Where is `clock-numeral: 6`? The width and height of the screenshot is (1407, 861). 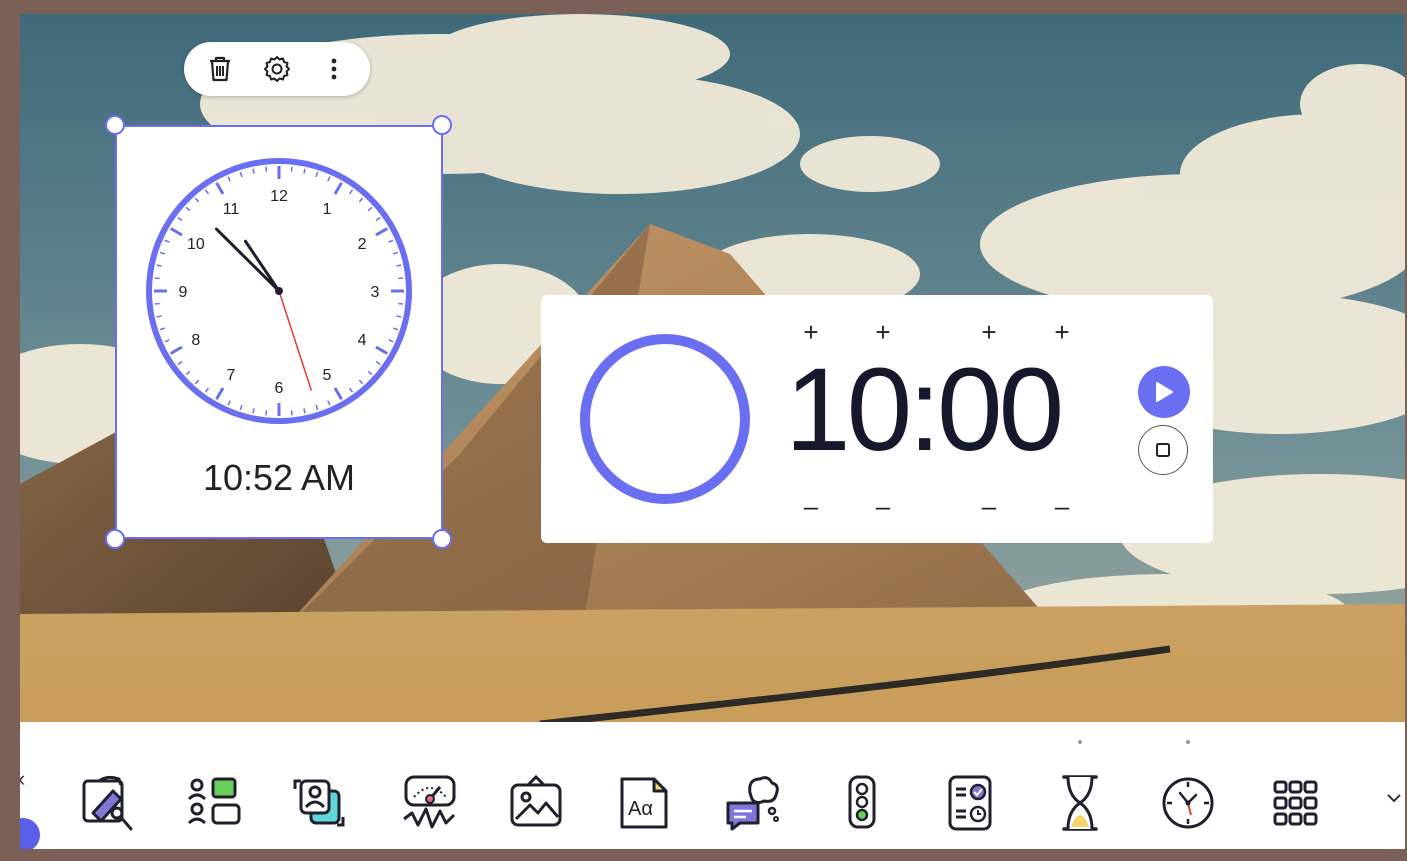
clock-numeral: 6 is located at coordinates (279, 388).